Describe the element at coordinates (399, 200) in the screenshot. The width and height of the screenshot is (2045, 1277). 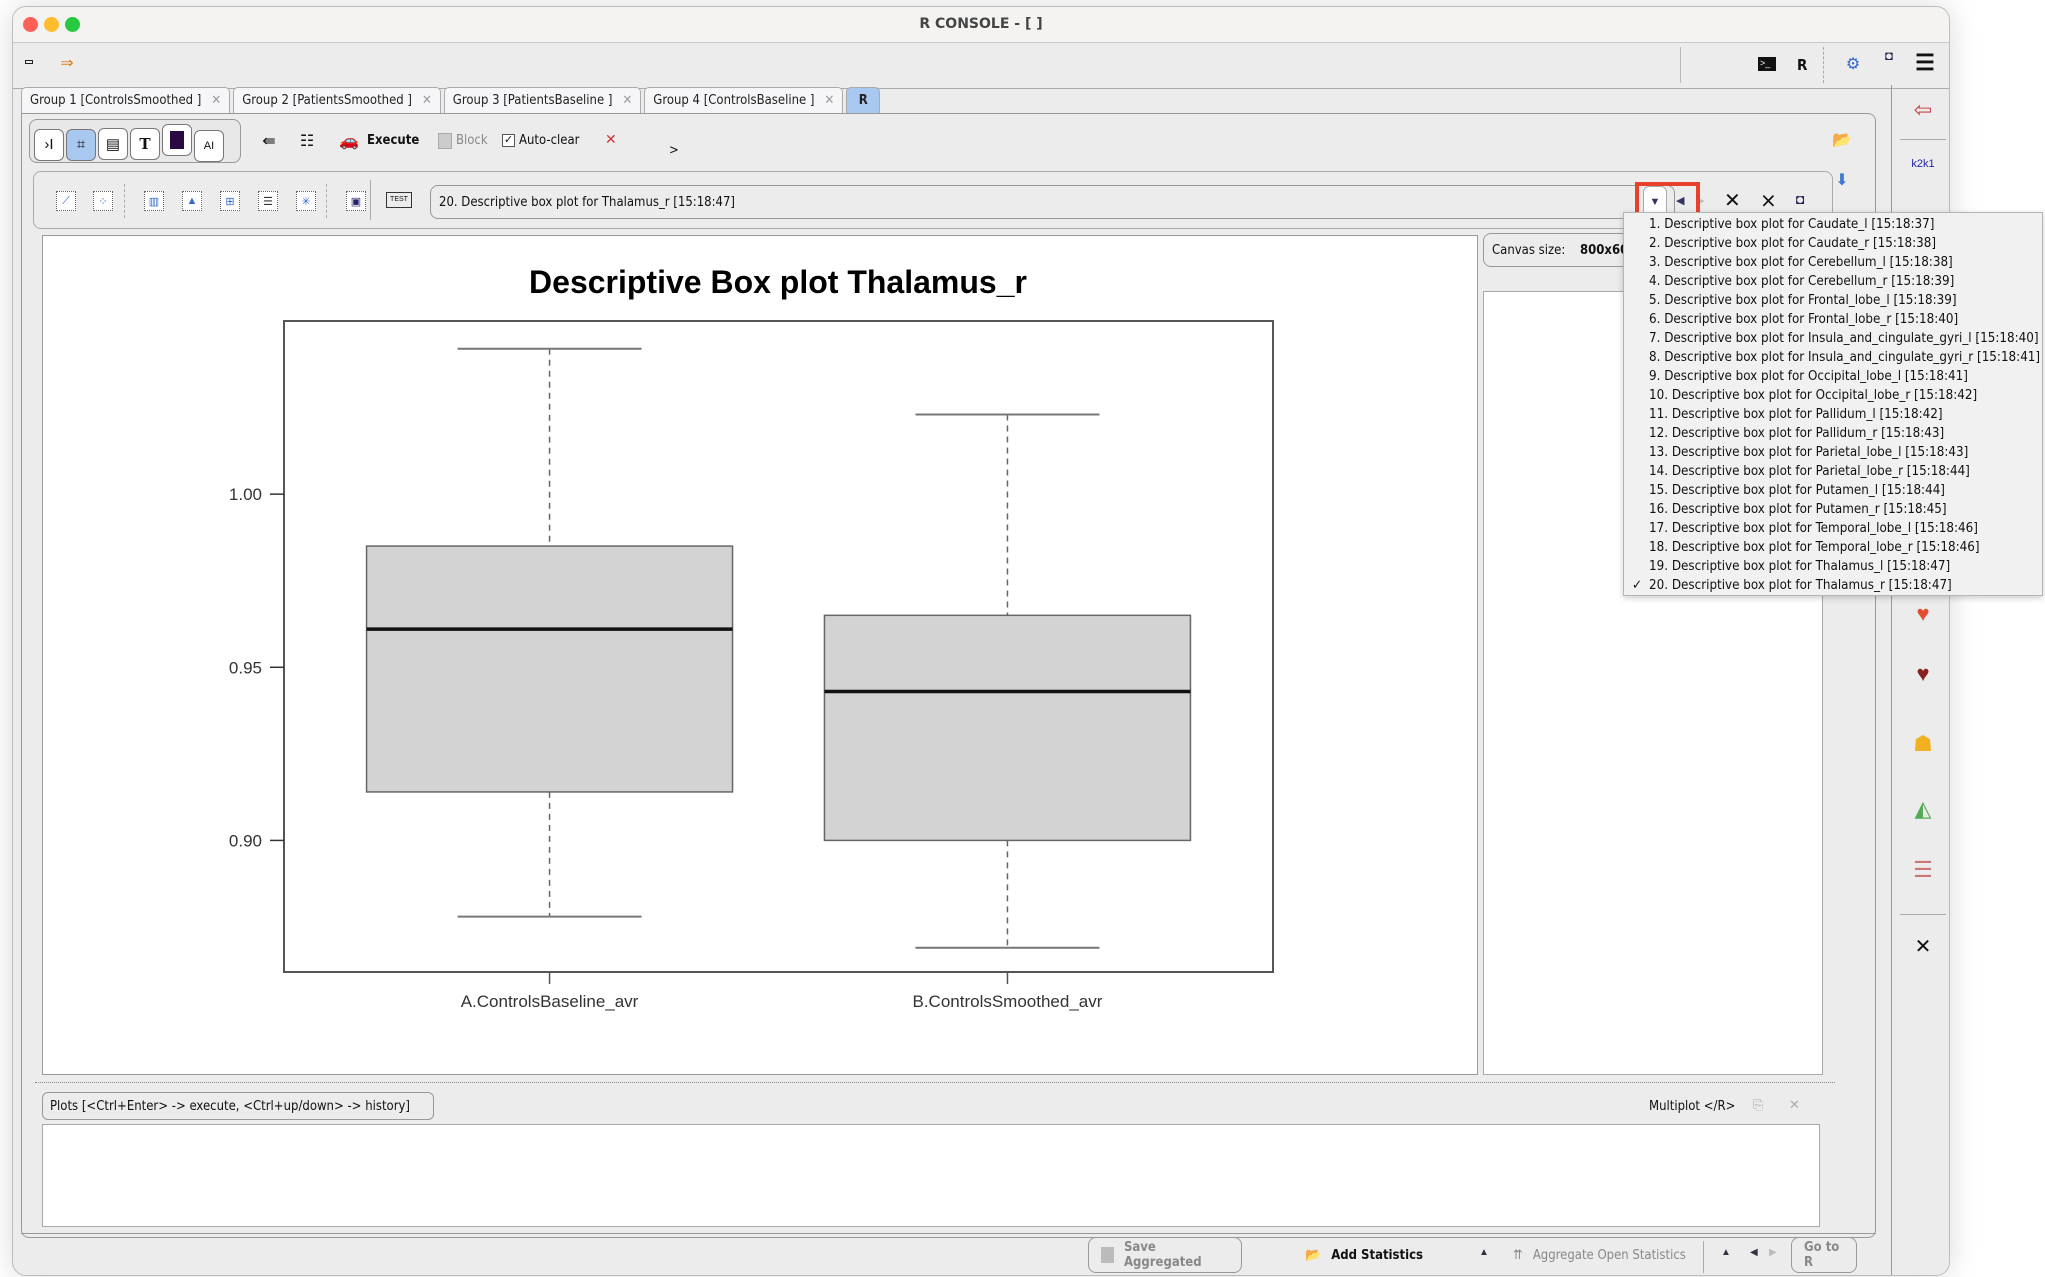
I see `test-icon: TEST` at that location.